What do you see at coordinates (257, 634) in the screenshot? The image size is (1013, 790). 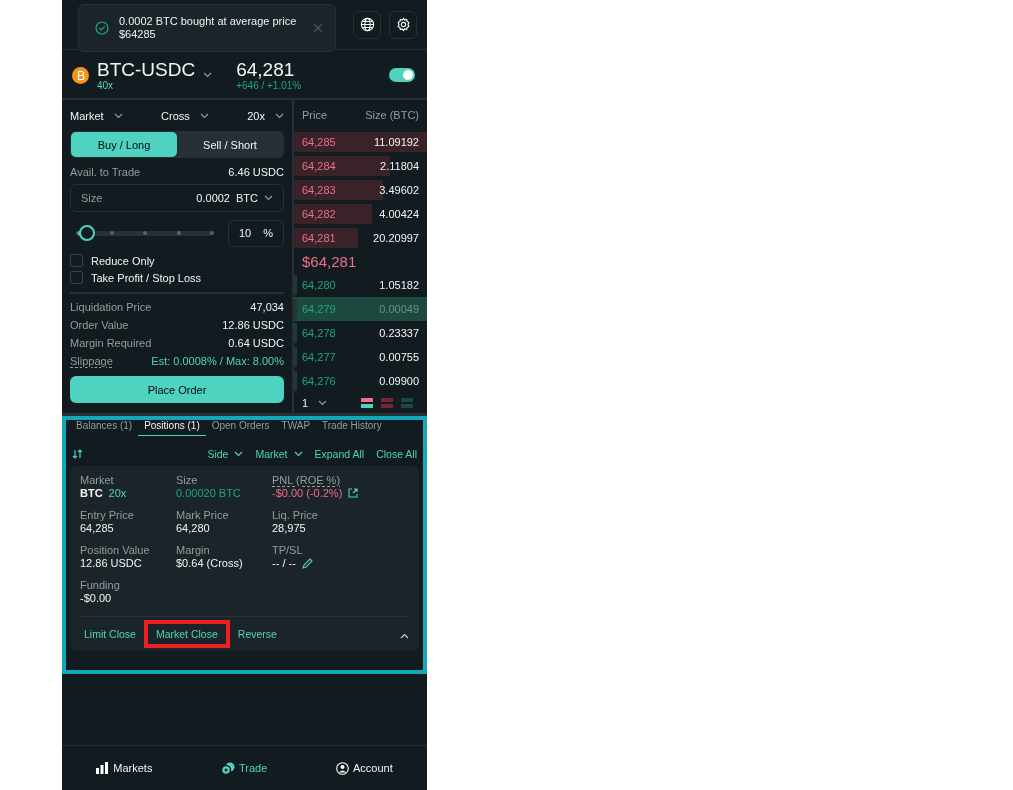 I see `position-action: Reverse` at bounding box center [257, 634].